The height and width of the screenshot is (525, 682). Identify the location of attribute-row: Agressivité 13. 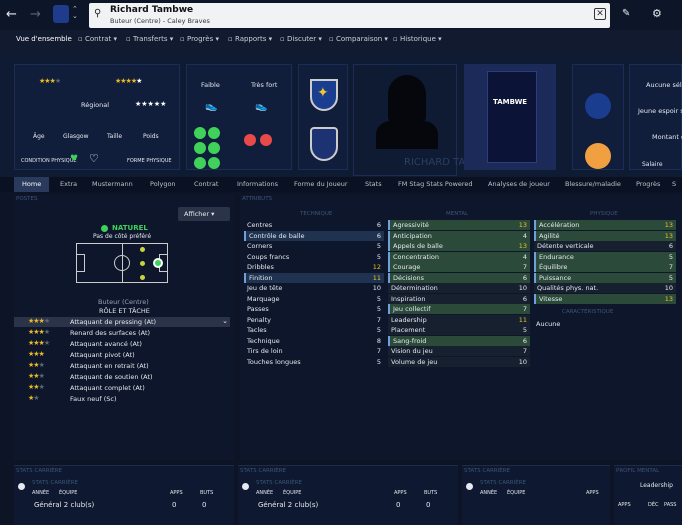
(459, 225).